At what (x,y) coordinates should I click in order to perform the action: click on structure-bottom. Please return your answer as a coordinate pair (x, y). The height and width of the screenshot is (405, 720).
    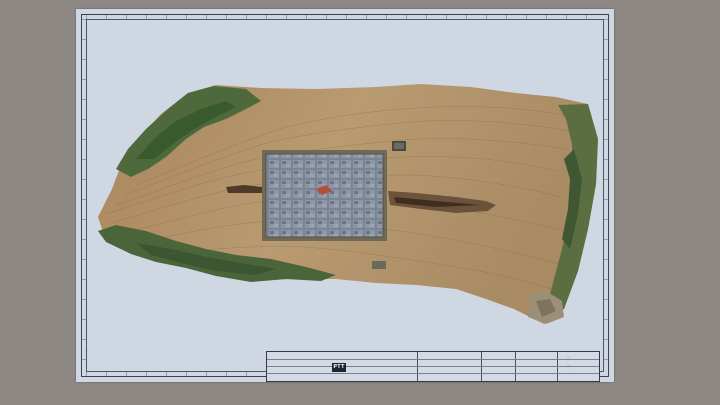
    Looking at the image, I should click on (379, 265).